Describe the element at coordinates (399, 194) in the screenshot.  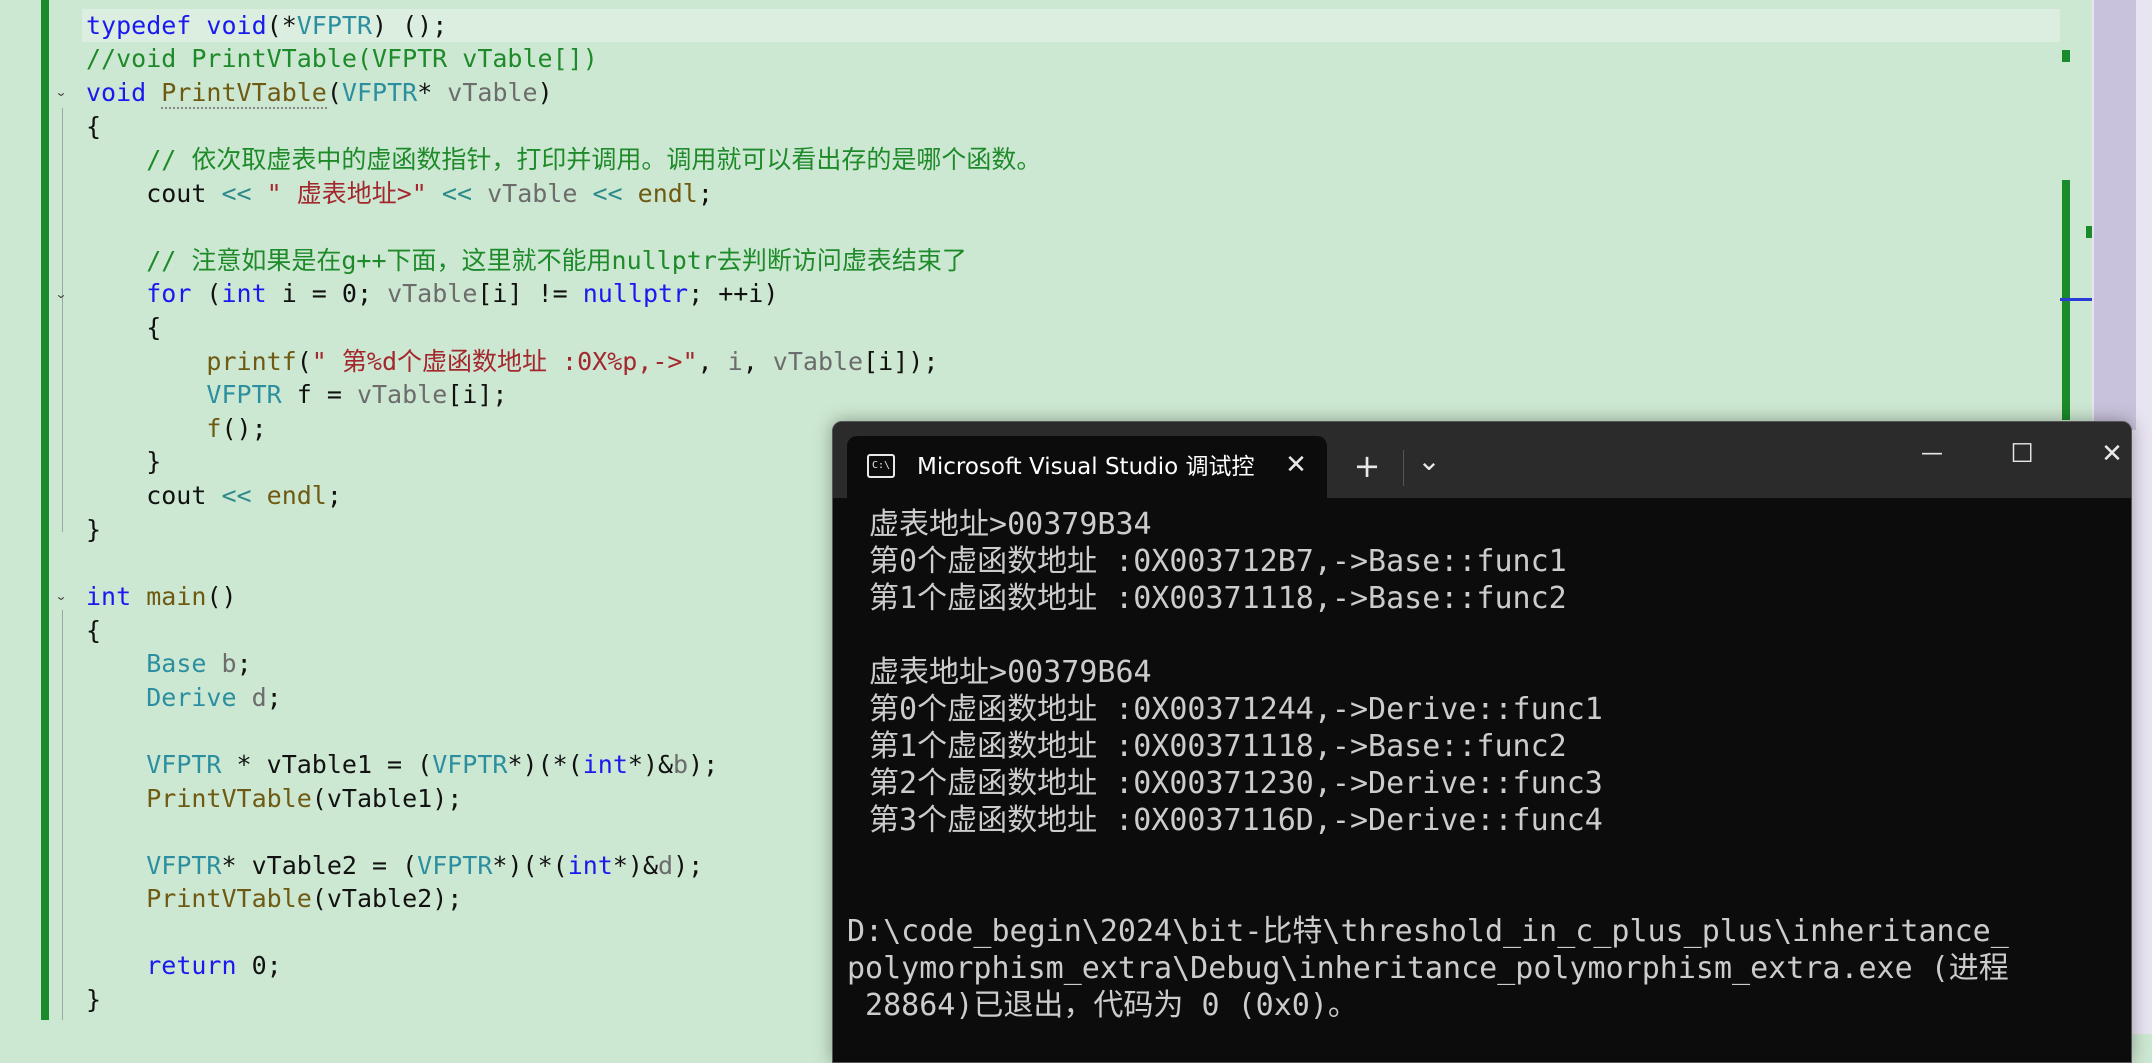
I see `code-line: cout << " 虚表地址>" << vTable << endl;` at that location.